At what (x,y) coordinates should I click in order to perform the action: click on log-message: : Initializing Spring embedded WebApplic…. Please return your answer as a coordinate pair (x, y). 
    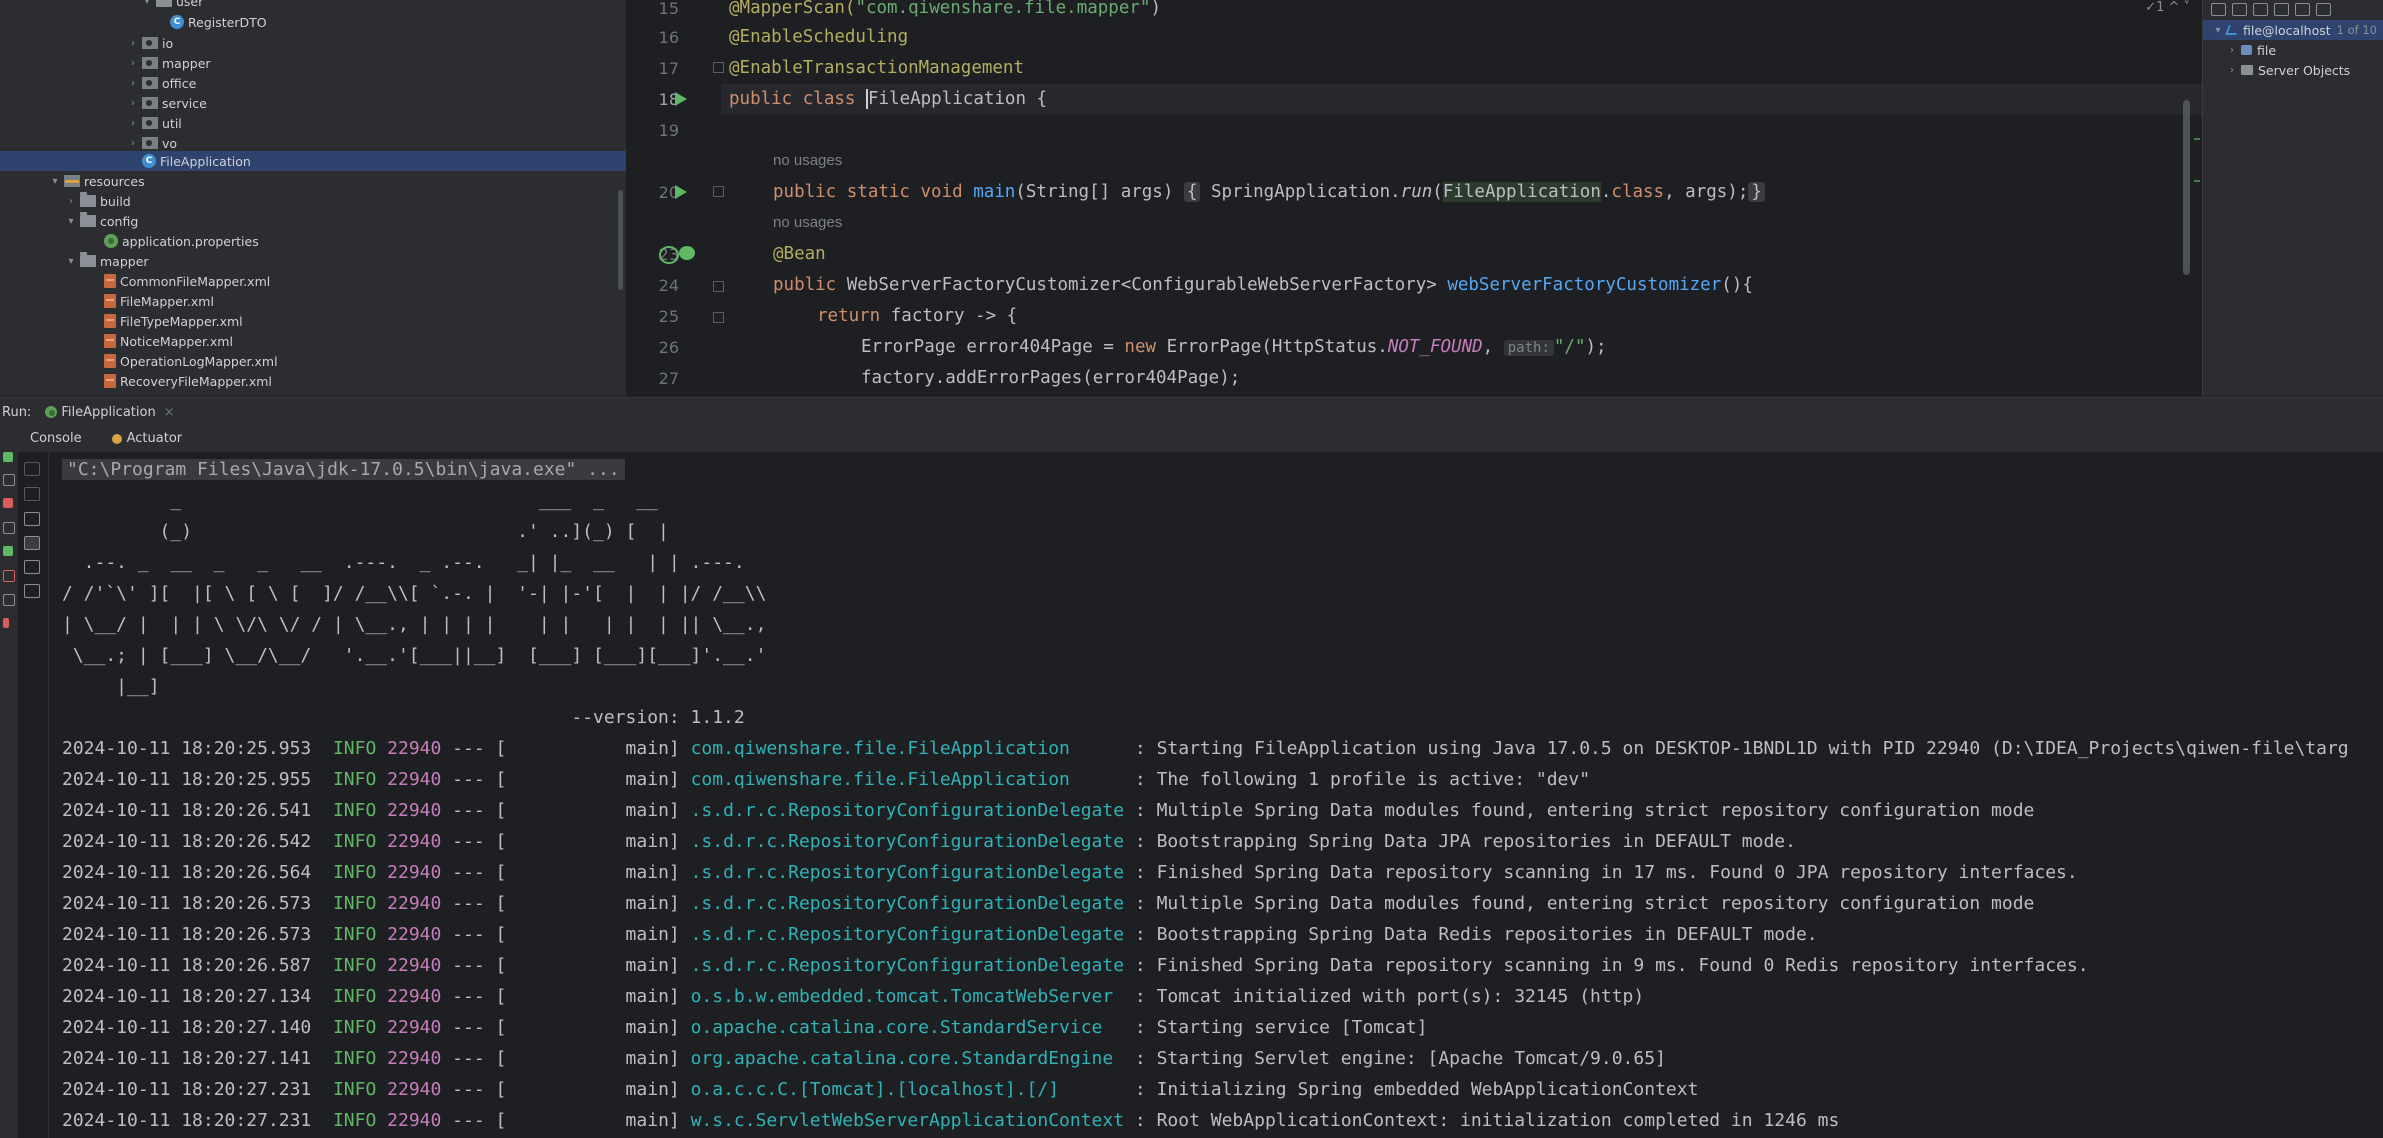
    Looking at the image, I should click on (1411, 1089).